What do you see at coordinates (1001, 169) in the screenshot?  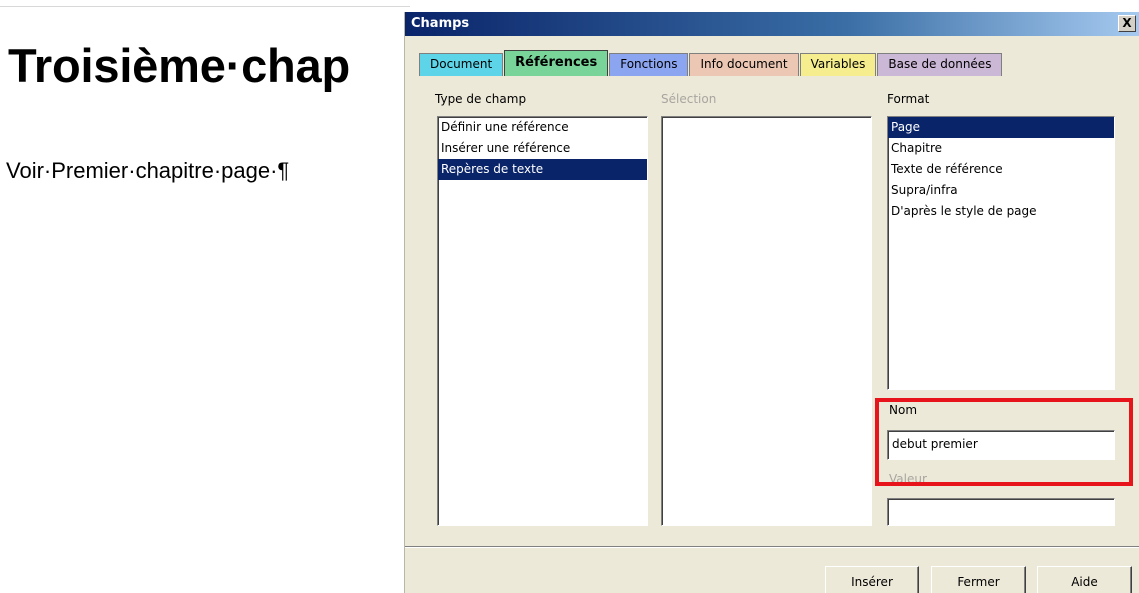 I see `list-item: Texte de référence` at bounding box center [1001, 169].